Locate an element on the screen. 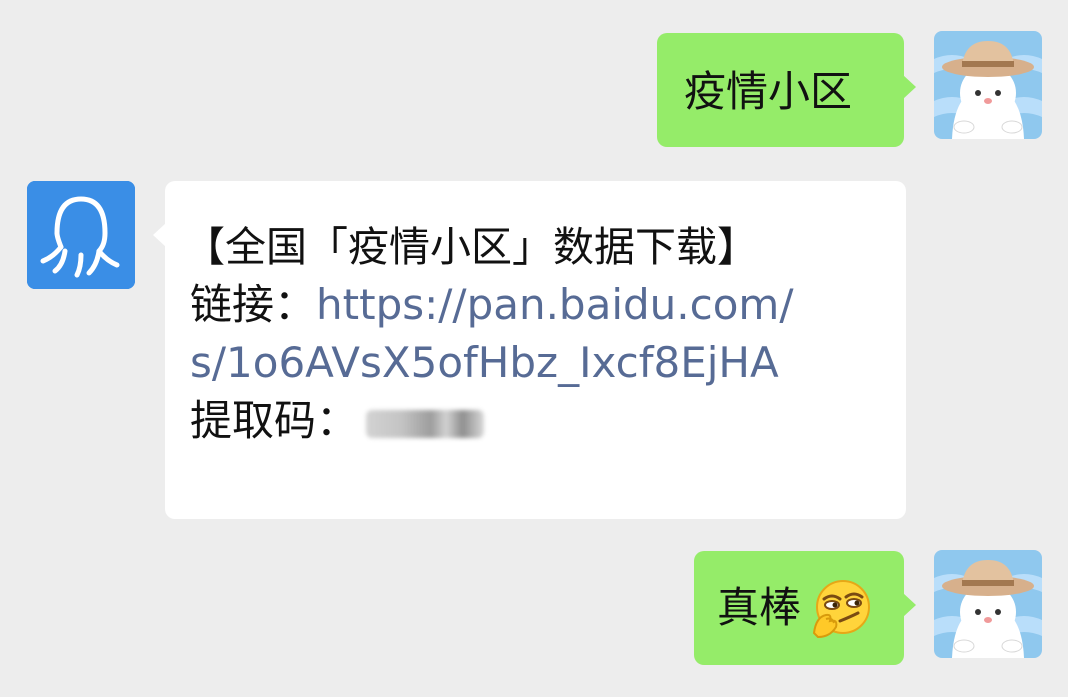  message-title: 【全国「疫情小区」数据下载】 is located at coordinates (471, 247).